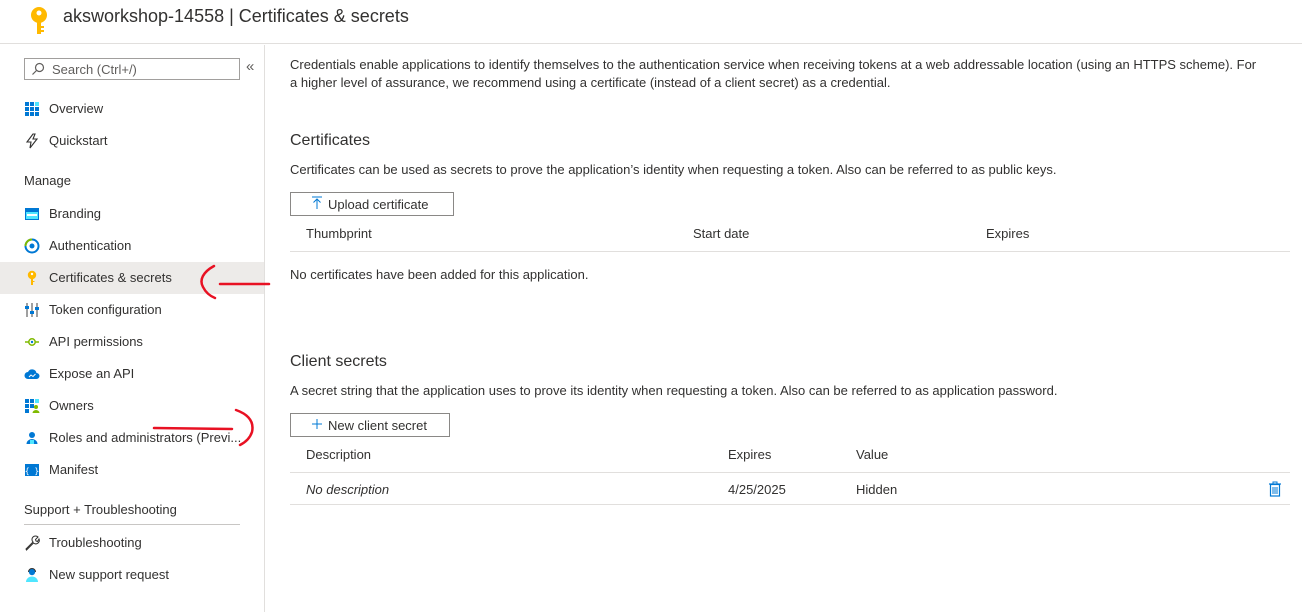 This screenshot has width=1302, height=612. I want to click on sidebar-item-api-permissions: API permissions, so click(132, 342).